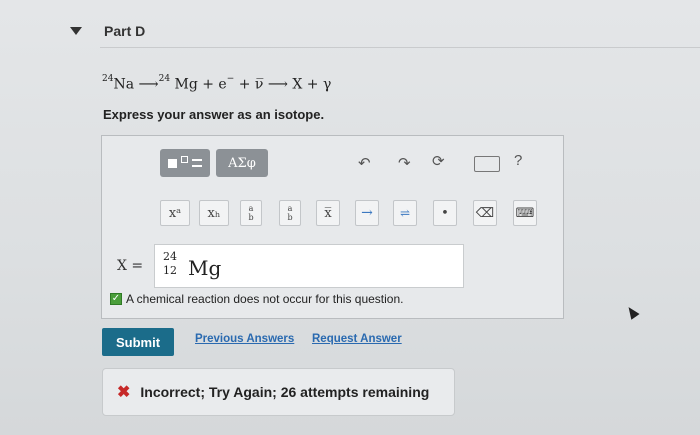 The image size is (700, 435). I want to click on part-header: Part D, so click(107, 31).